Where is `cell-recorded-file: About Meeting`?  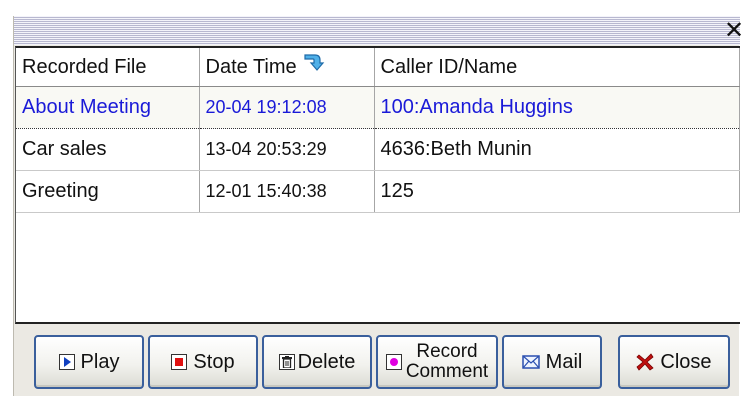 cell-recorded-file: About Meeting is located at coordinates (108, 107).